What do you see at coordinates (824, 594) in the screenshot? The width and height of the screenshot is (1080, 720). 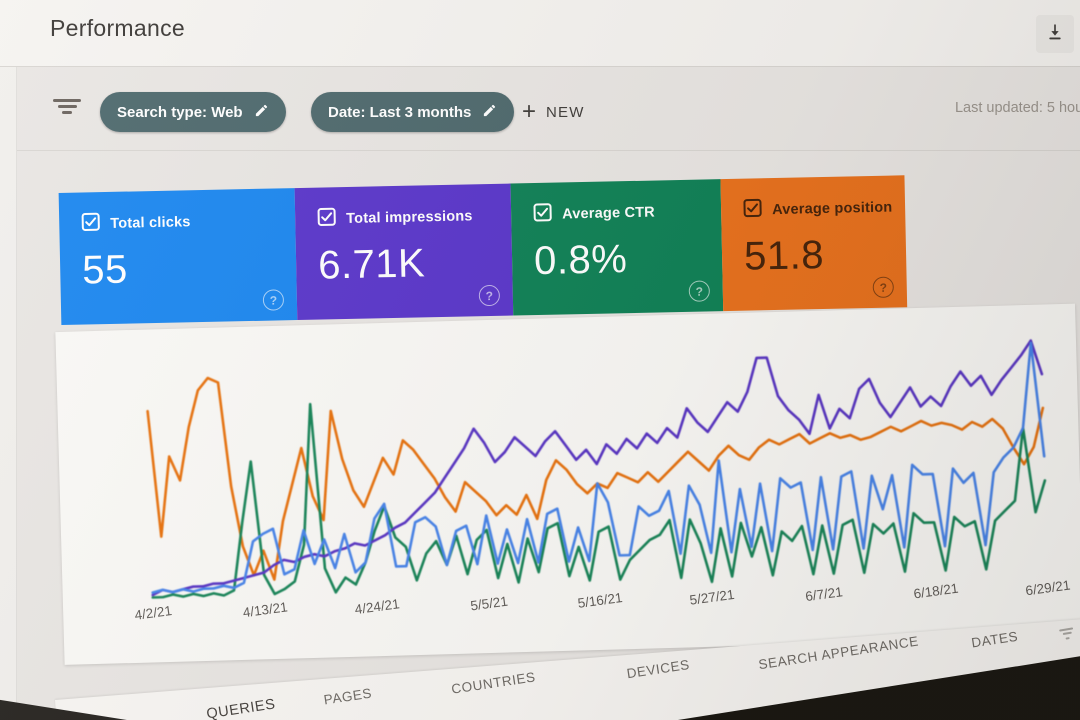 I see `x-tick-label: 6/7/21` at bounding box center [824, 594].